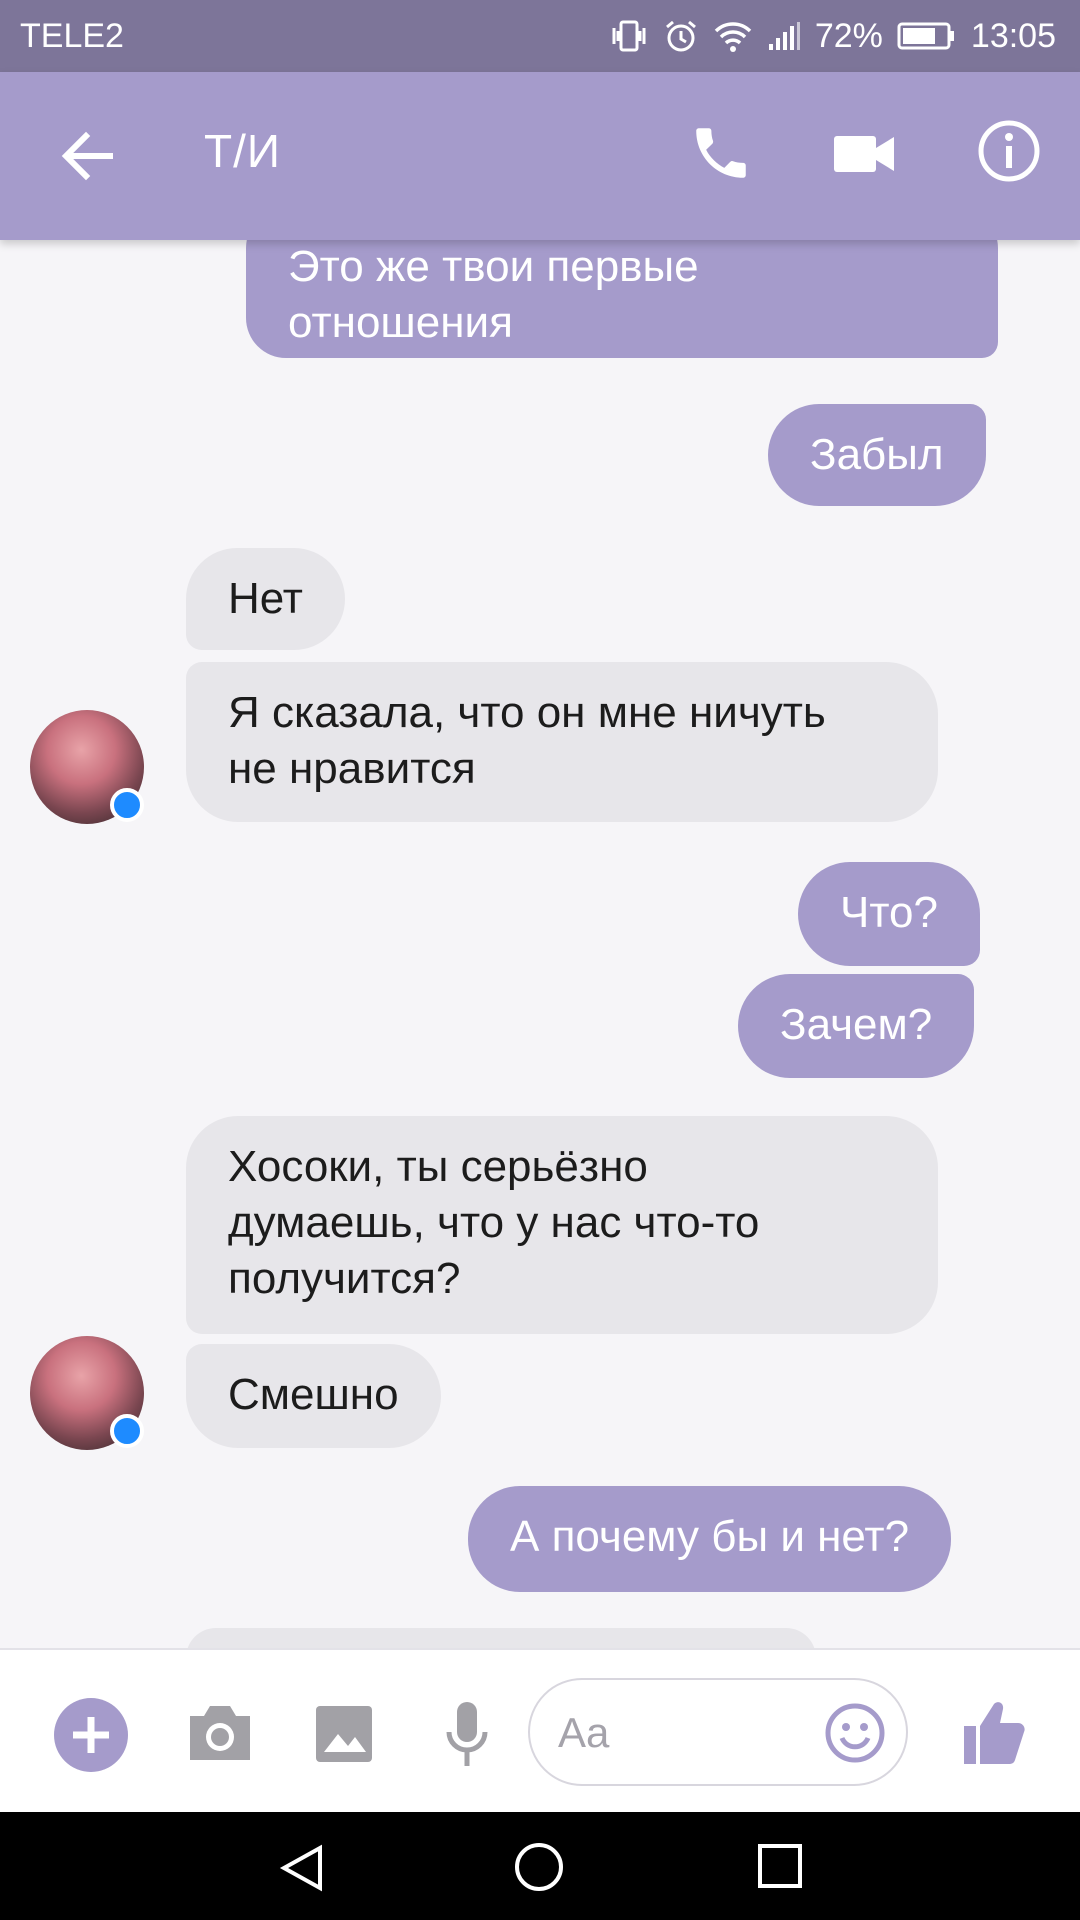 The width and height of the screenshot is (1080, 1920). I want to click on message-bubble-partial, so click(501, 1638).